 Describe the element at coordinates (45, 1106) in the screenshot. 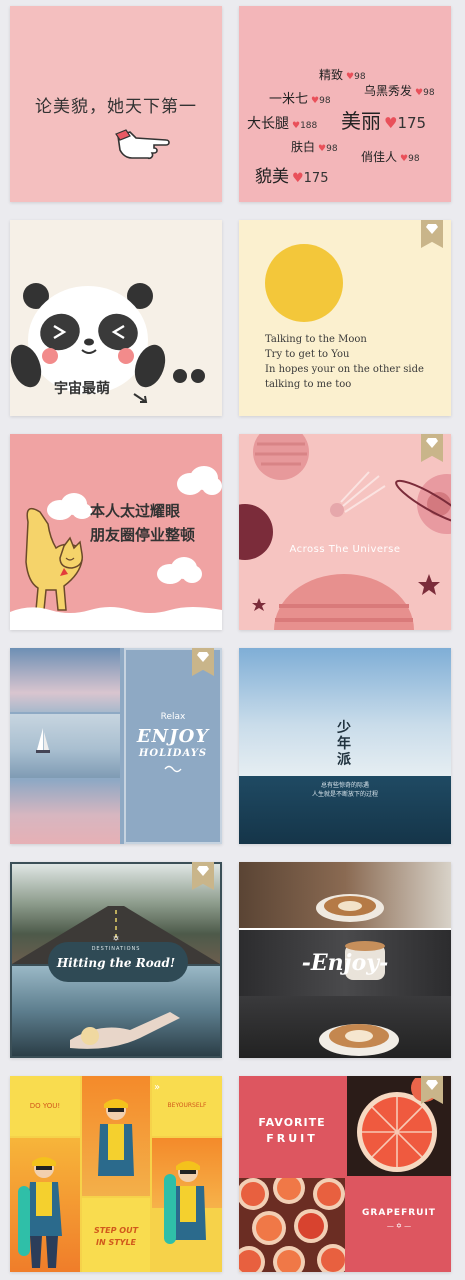

I see `do-you-label: DO YOU!` at that location.